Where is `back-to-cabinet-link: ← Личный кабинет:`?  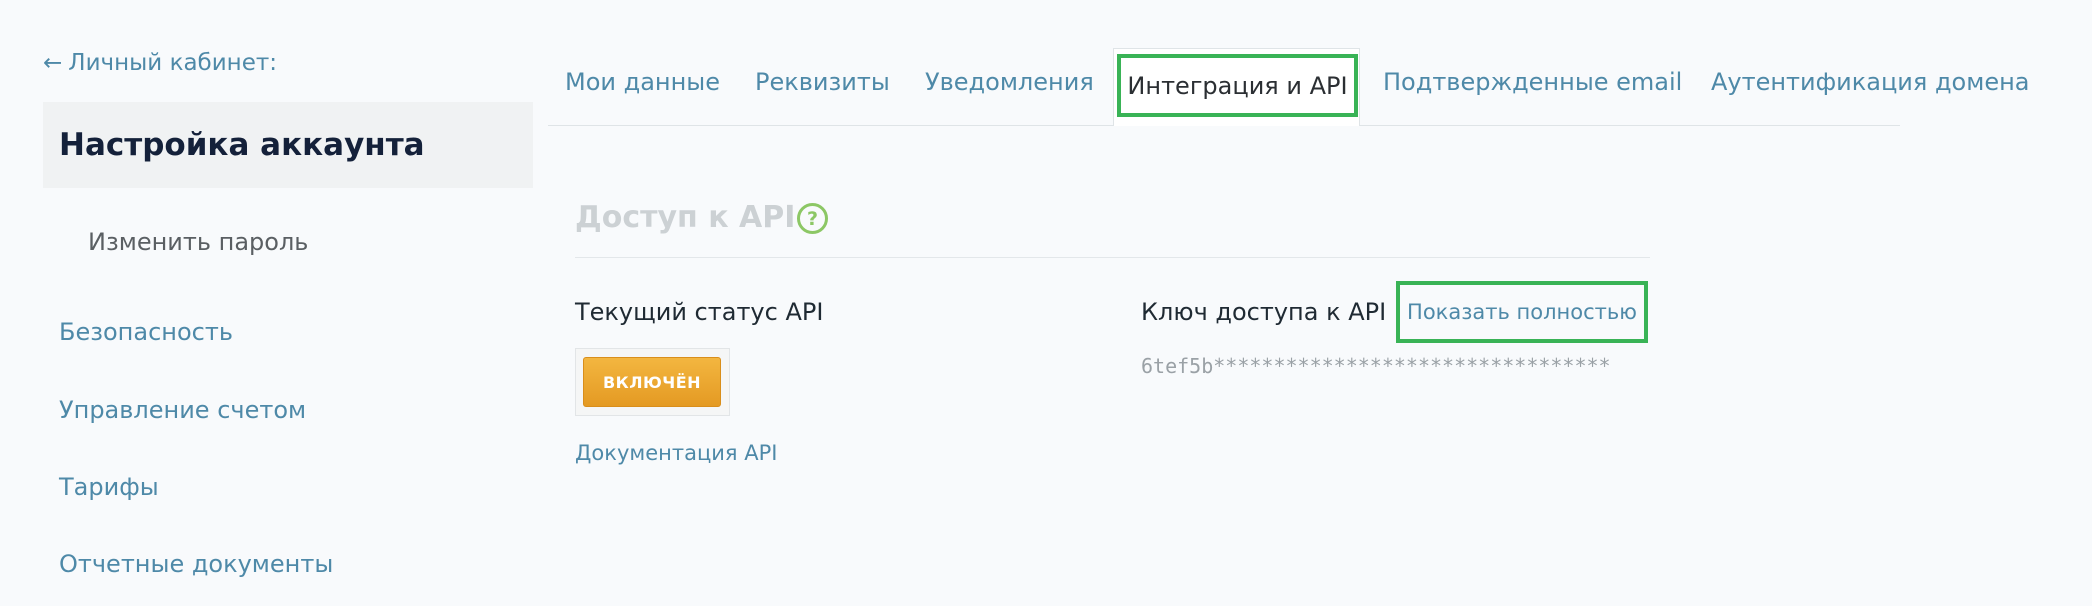 back-to-cabinet-link: ← Личный кабинет: is located at coordinates (160, 63).